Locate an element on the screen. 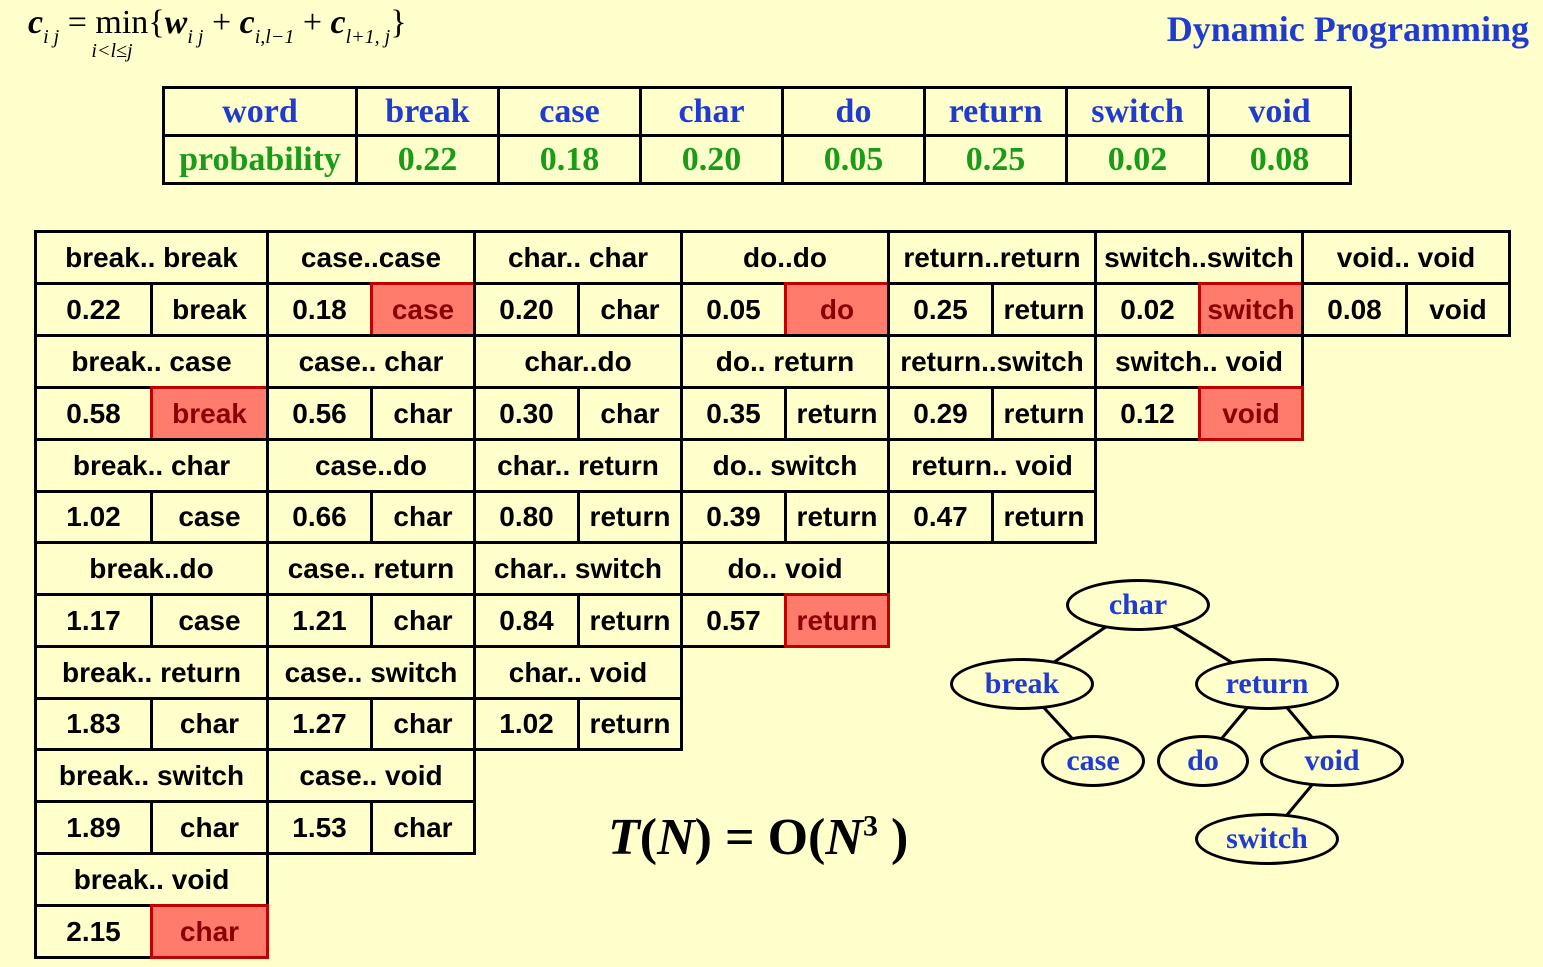 This screenshot has height=967, width=1543. complexity-formula: T(N) = O(N3 ) is located at coordinates (758, 837).